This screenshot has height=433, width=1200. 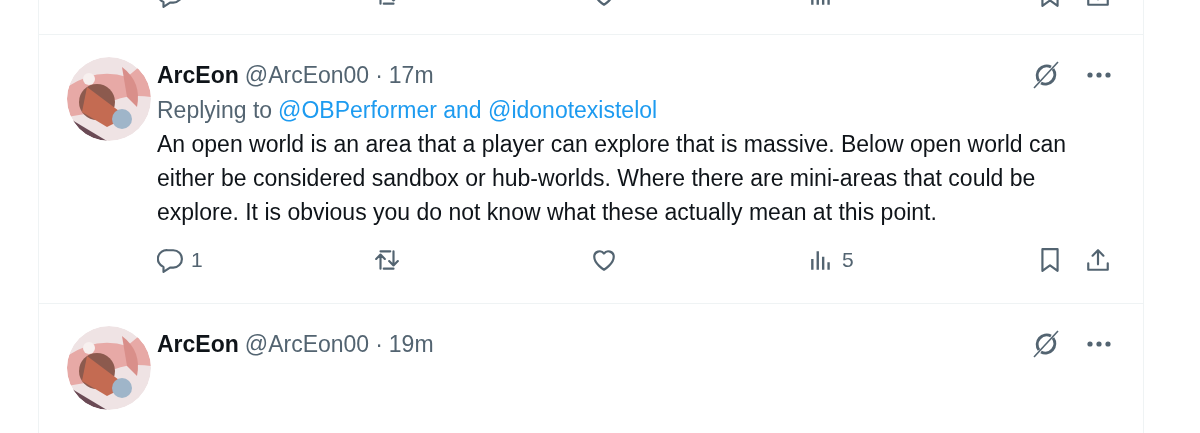 I want to click on action-count: 5, so click(x=848, y=260).